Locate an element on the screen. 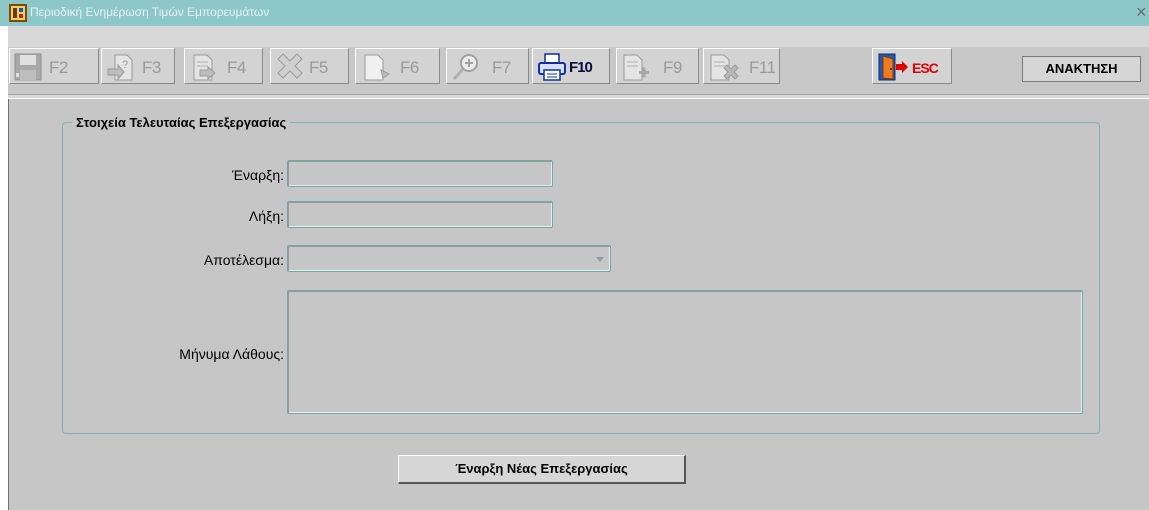 The width and height of the screenshot is (1149, 510). end-field is located at coordinates (420, 214).